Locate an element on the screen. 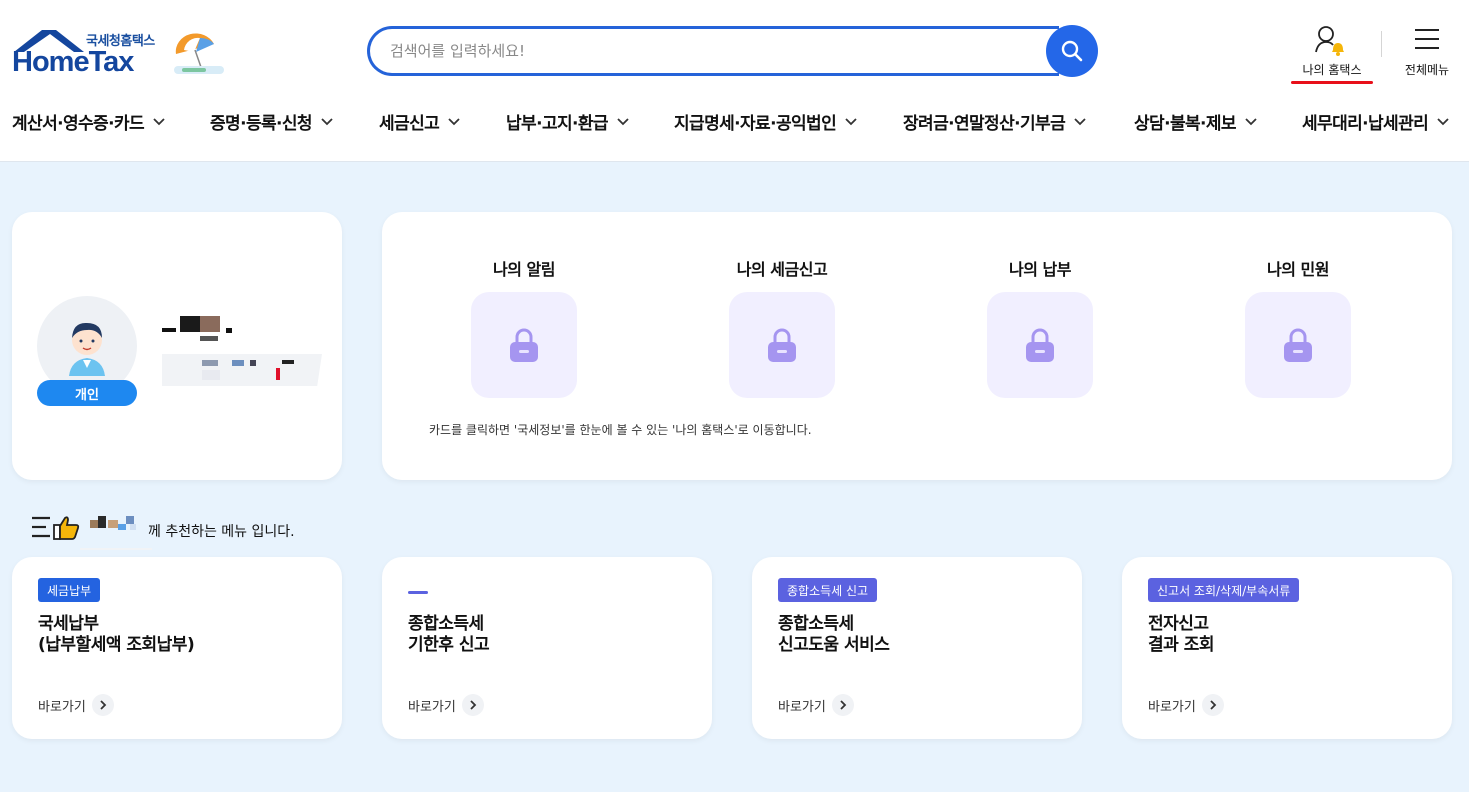 Image resolution: width=1469 pixels, height=792 pixels. recommend-header is located at coordinates (92, 532).